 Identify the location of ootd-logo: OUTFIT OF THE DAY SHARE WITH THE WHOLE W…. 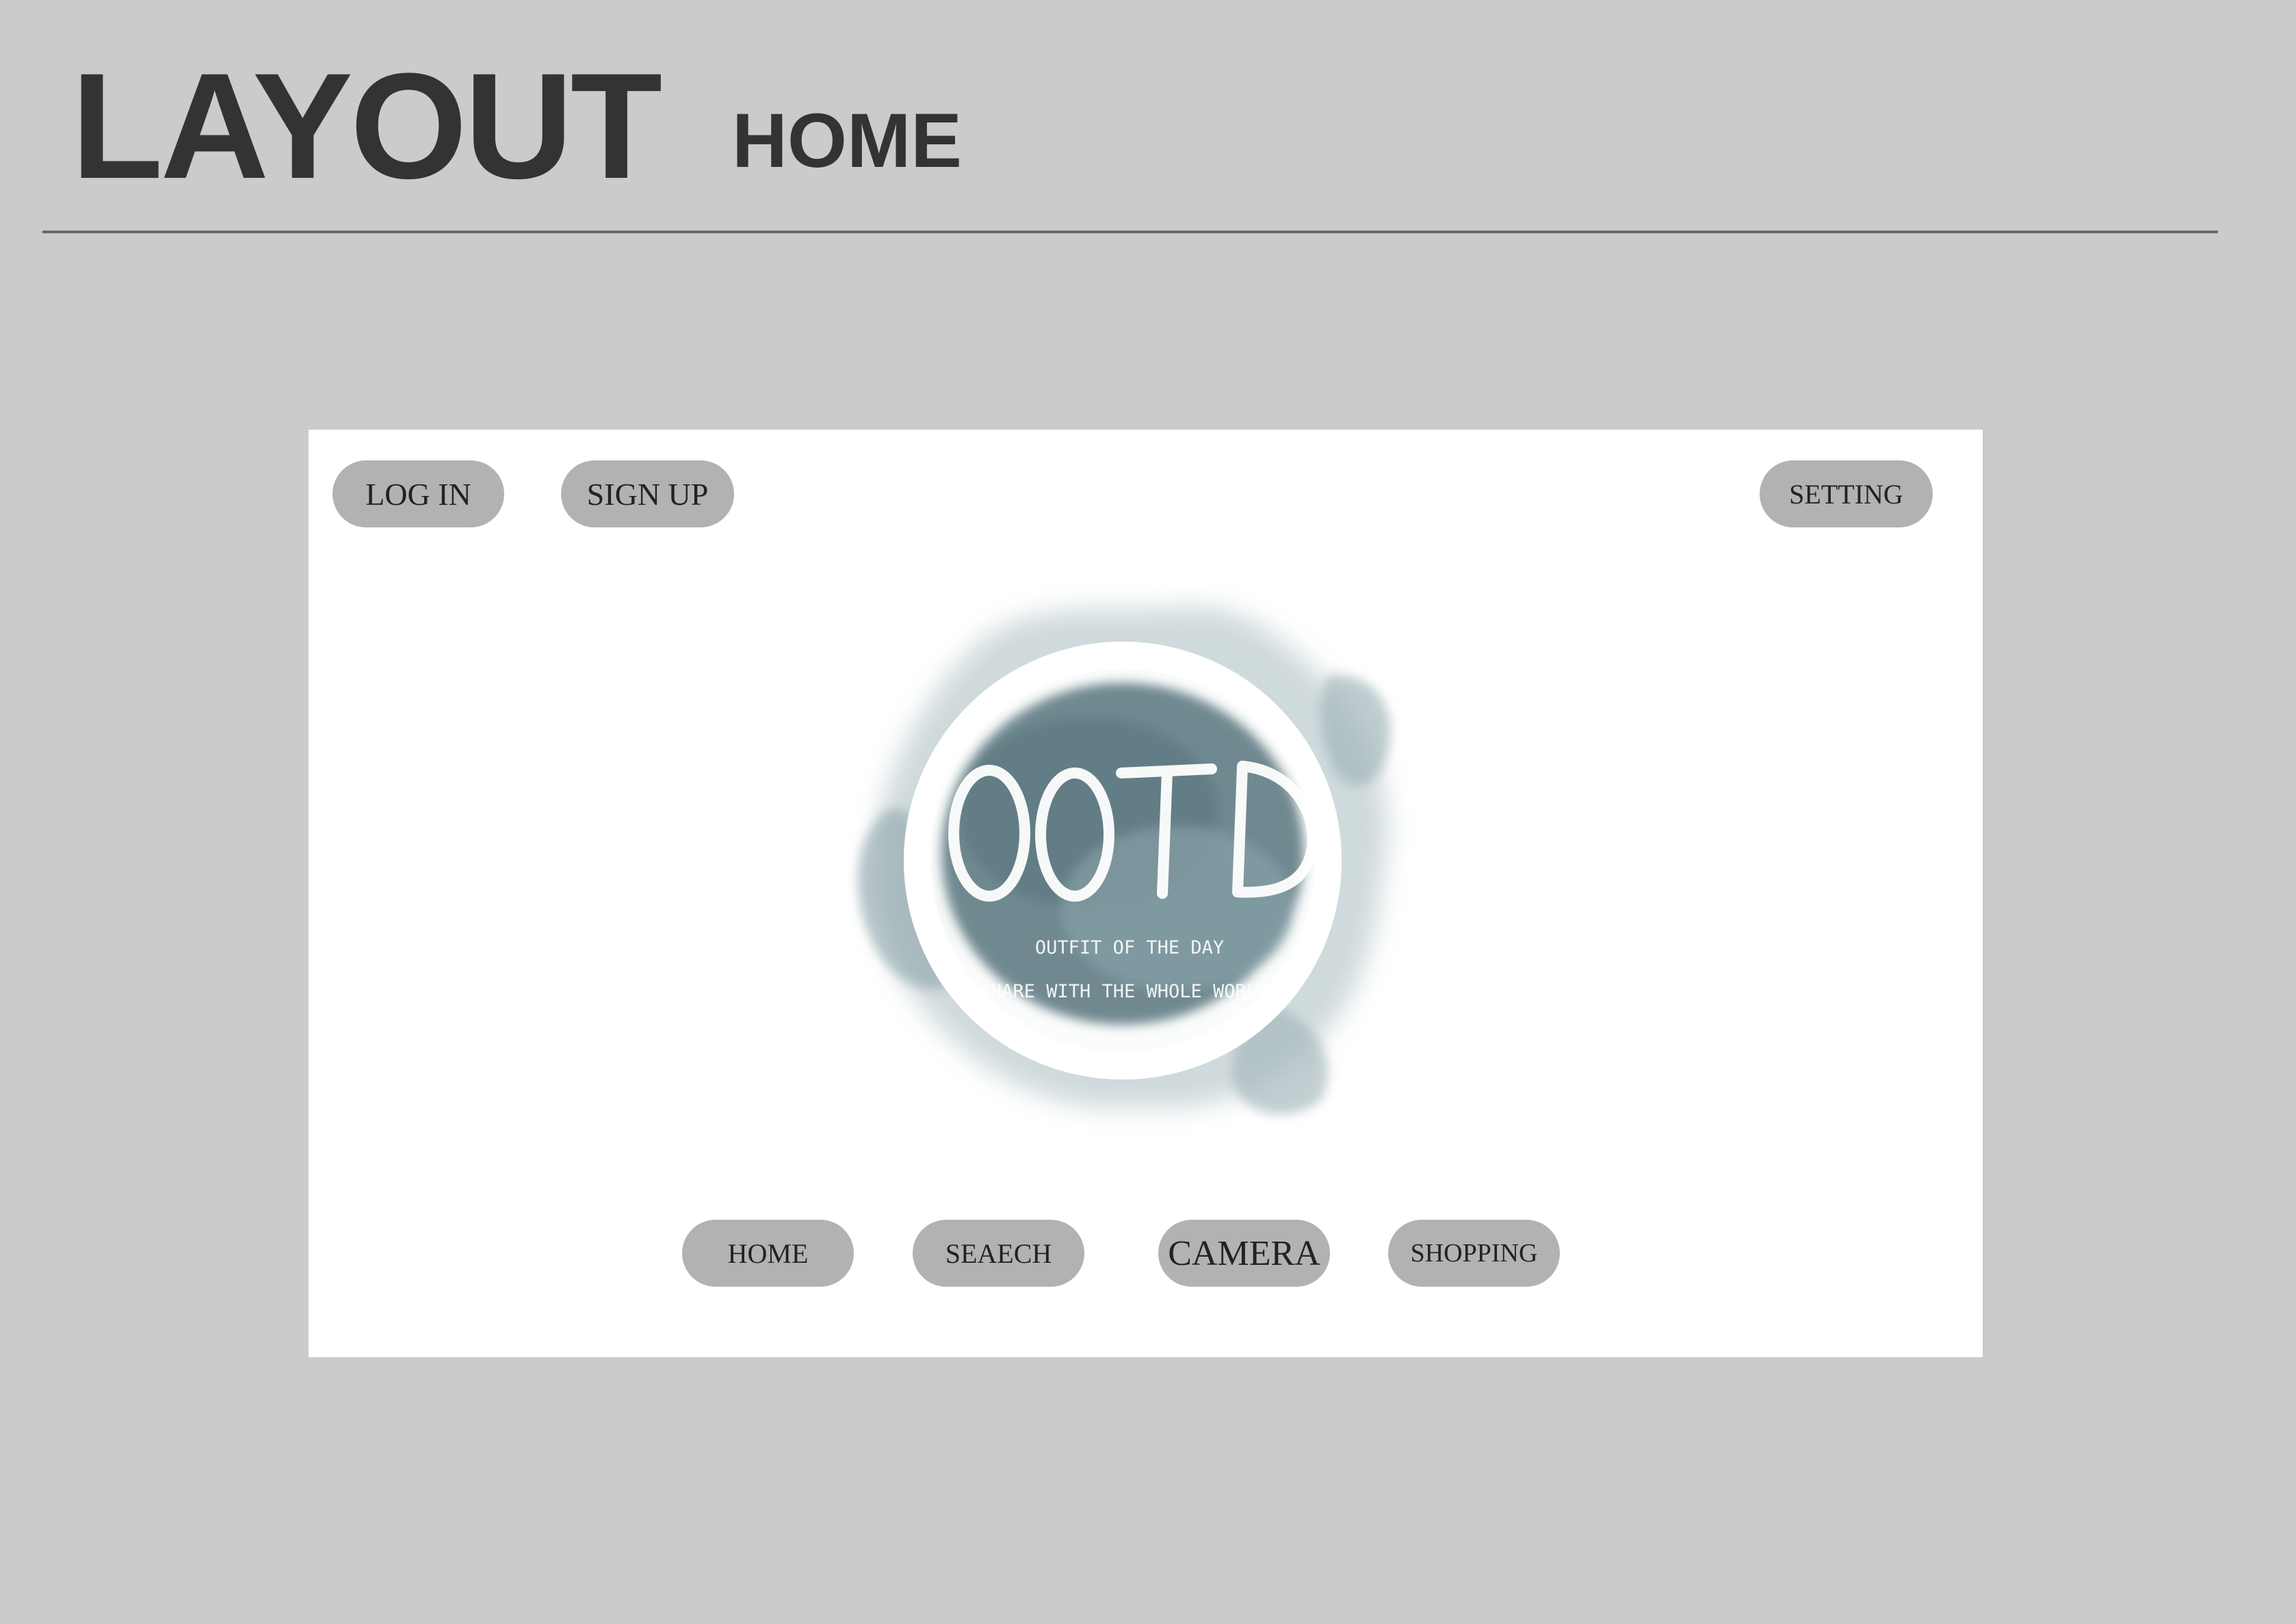
(1129, 867).